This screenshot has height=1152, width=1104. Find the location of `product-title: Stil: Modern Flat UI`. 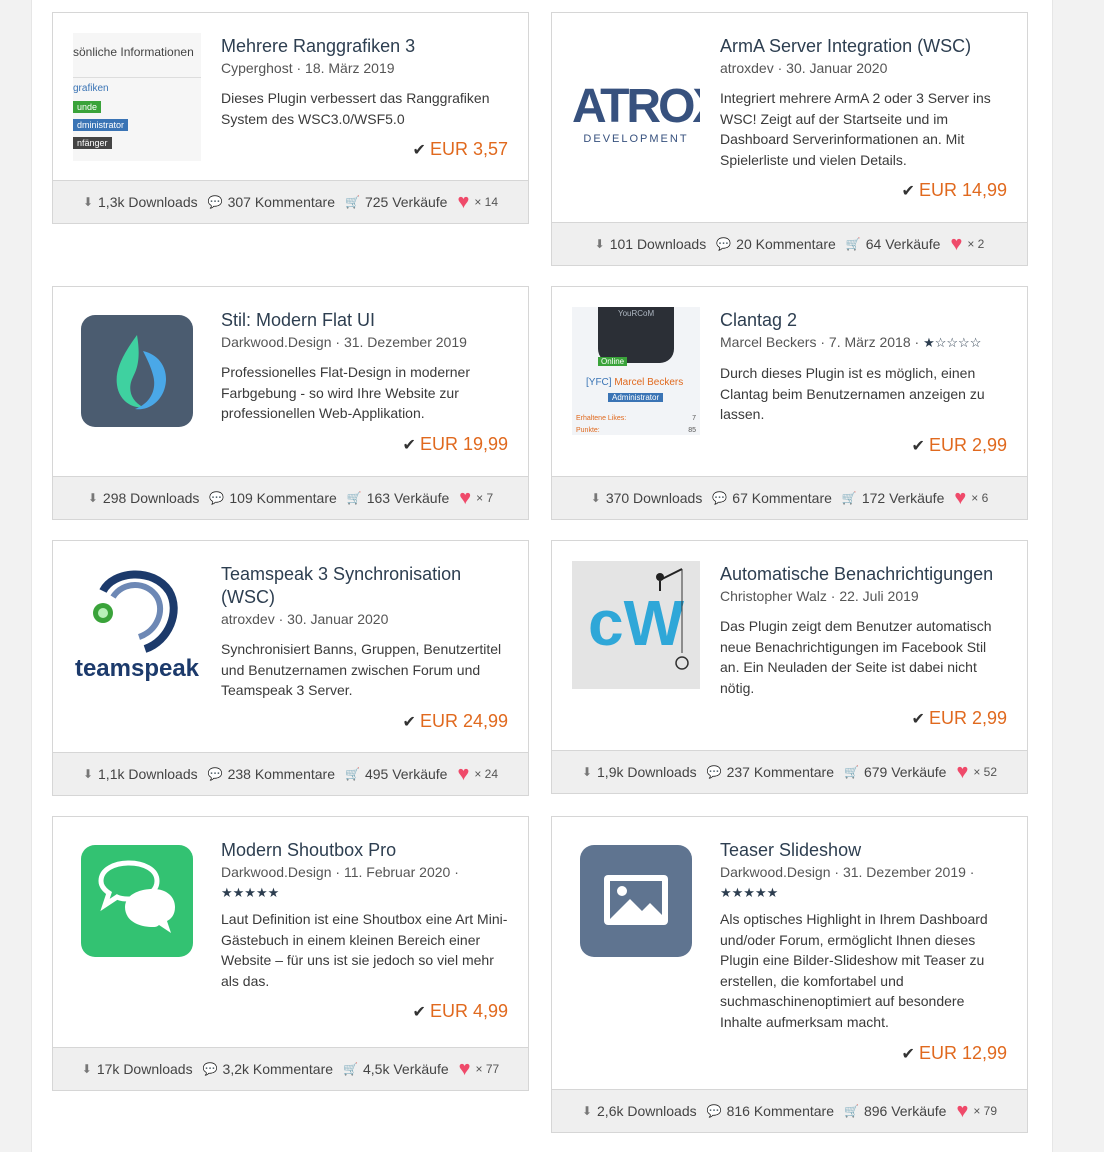

product-title: Stil: Modern Flat UI is located at coordinates (364, 320).